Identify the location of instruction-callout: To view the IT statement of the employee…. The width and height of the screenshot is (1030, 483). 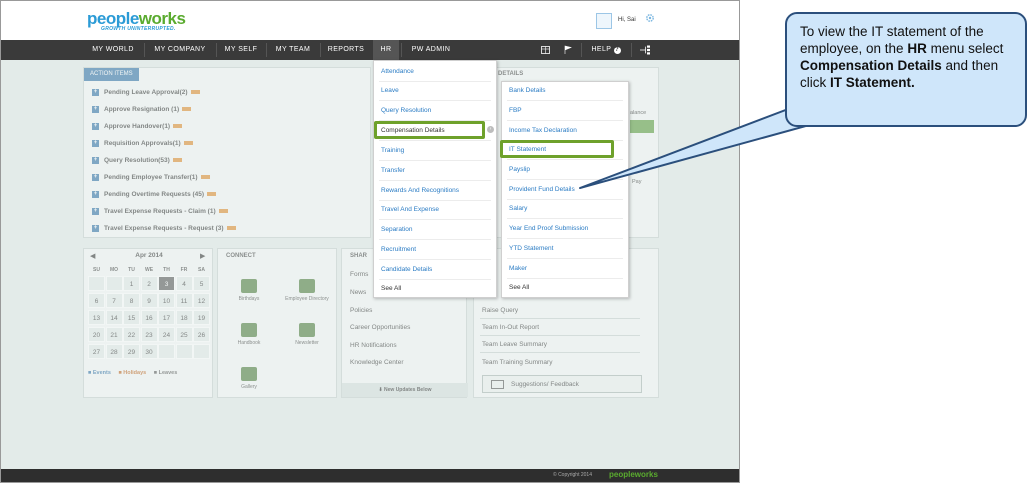
(906, 69).